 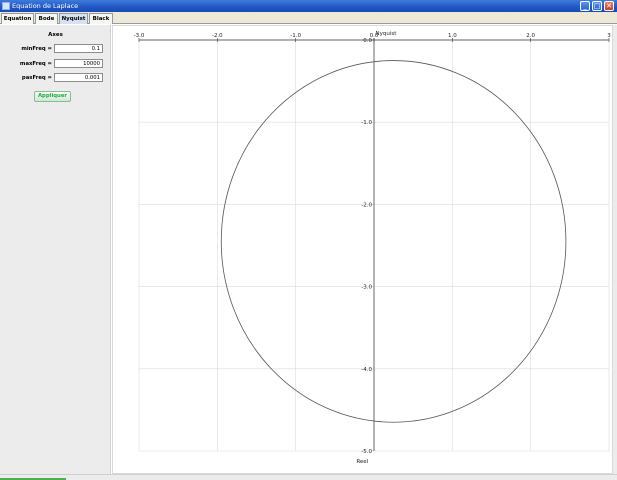 I want to click on x-tick-label: -3.0, so click(x=139, y=36).